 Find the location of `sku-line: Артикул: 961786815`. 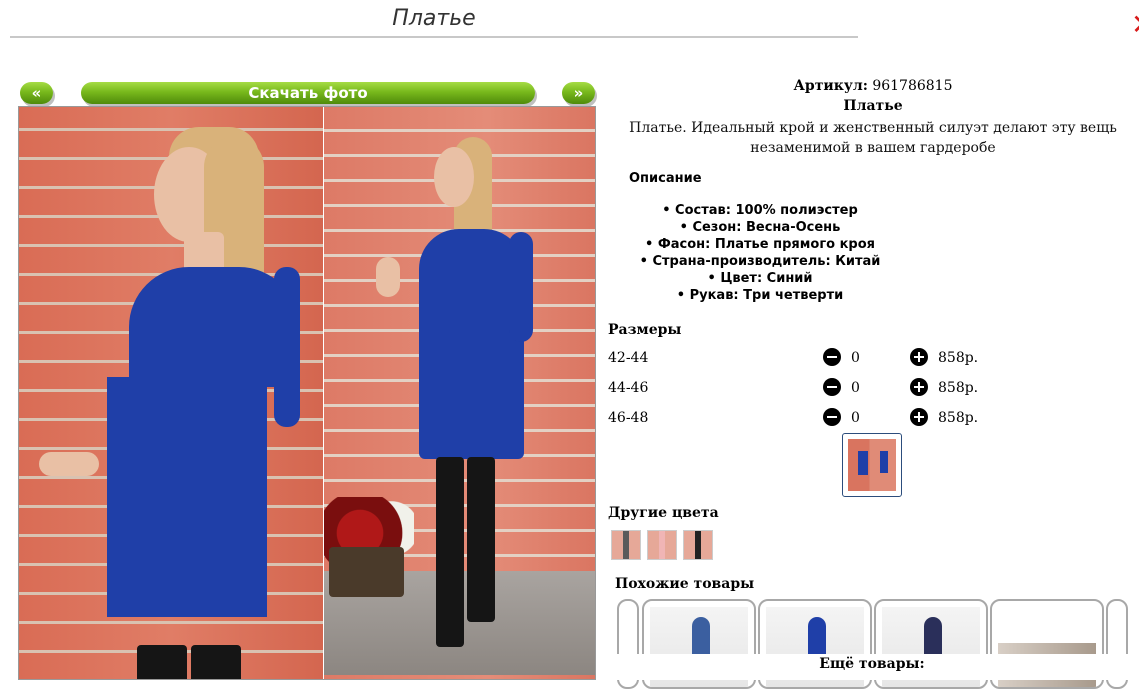

sku-line: Артикул: 961786815 is located at coordinates (873, 86).